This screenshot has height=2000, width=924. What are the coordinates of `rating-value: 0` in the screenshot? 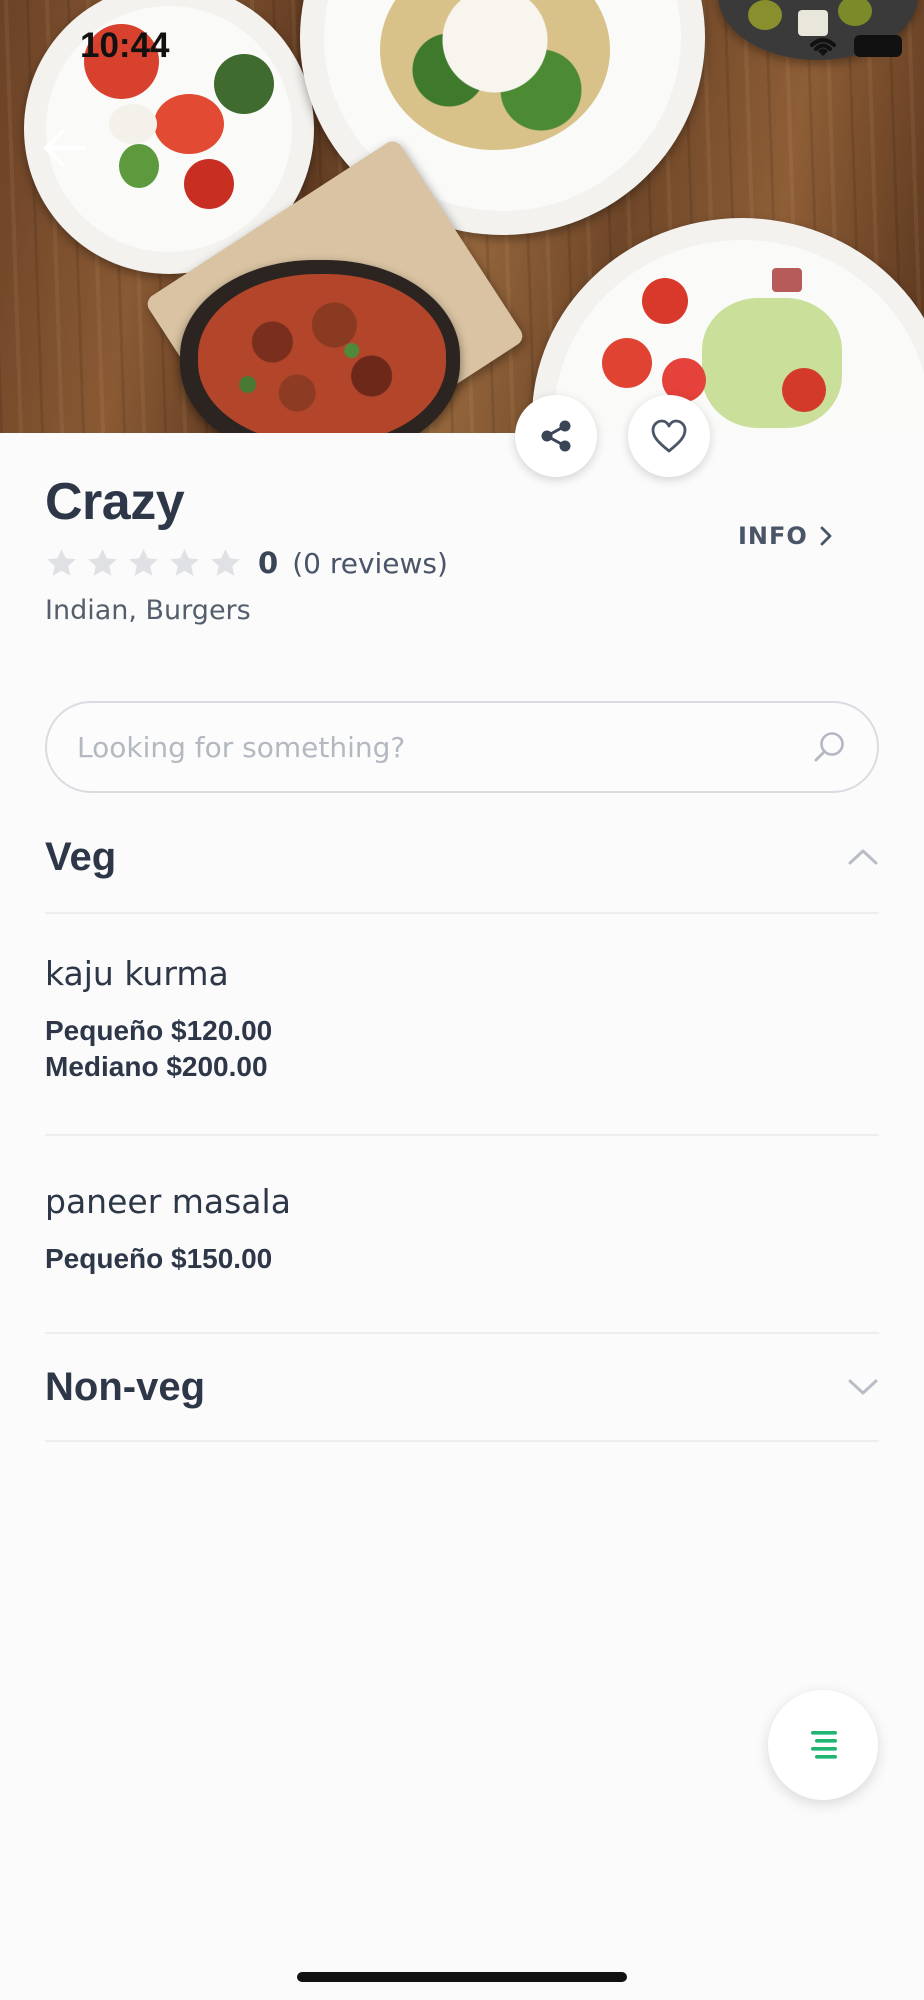 It's located at (268, 563).